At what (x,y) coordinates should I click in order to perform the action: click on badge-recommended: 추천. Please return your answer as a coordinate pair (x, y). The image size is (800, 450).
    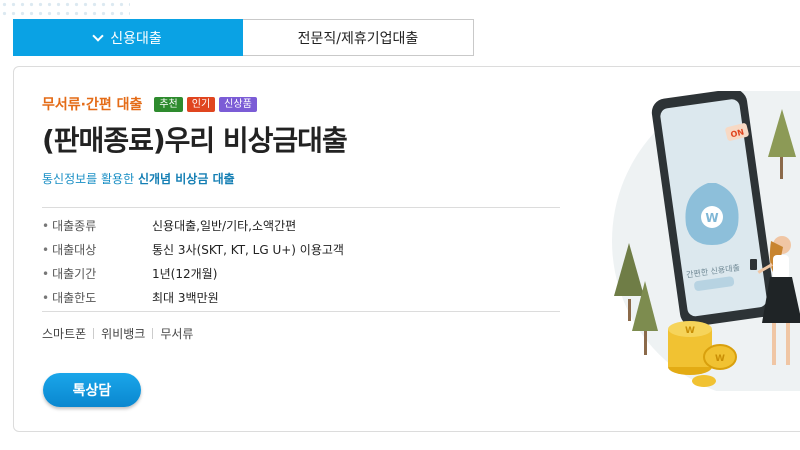
    Looking at the image, I should click on (168, 104).